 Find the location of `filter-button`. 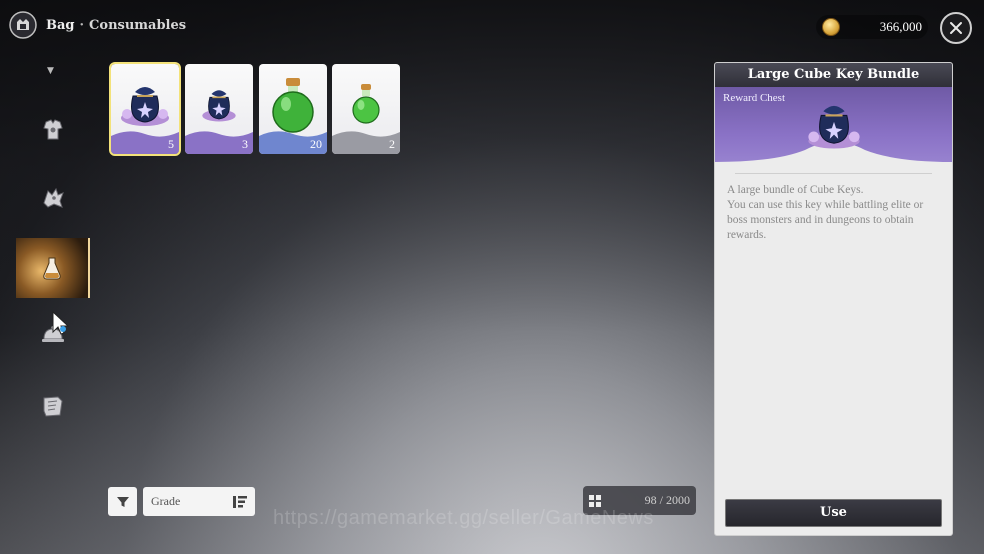

filter-button is located at coordinates (122, 501).